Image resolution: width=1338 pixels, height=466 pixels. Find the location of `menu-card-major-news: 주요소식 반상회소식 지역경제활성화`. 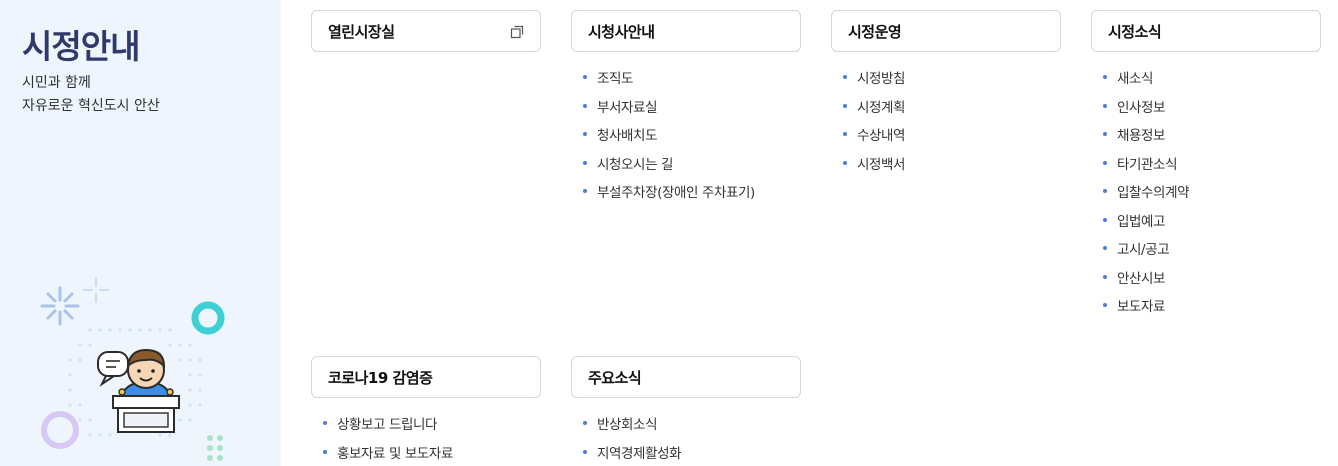

menu-card-major-news: 주요소식 반상회소식 지역경제활성화 is located at coordinates (686, 411).